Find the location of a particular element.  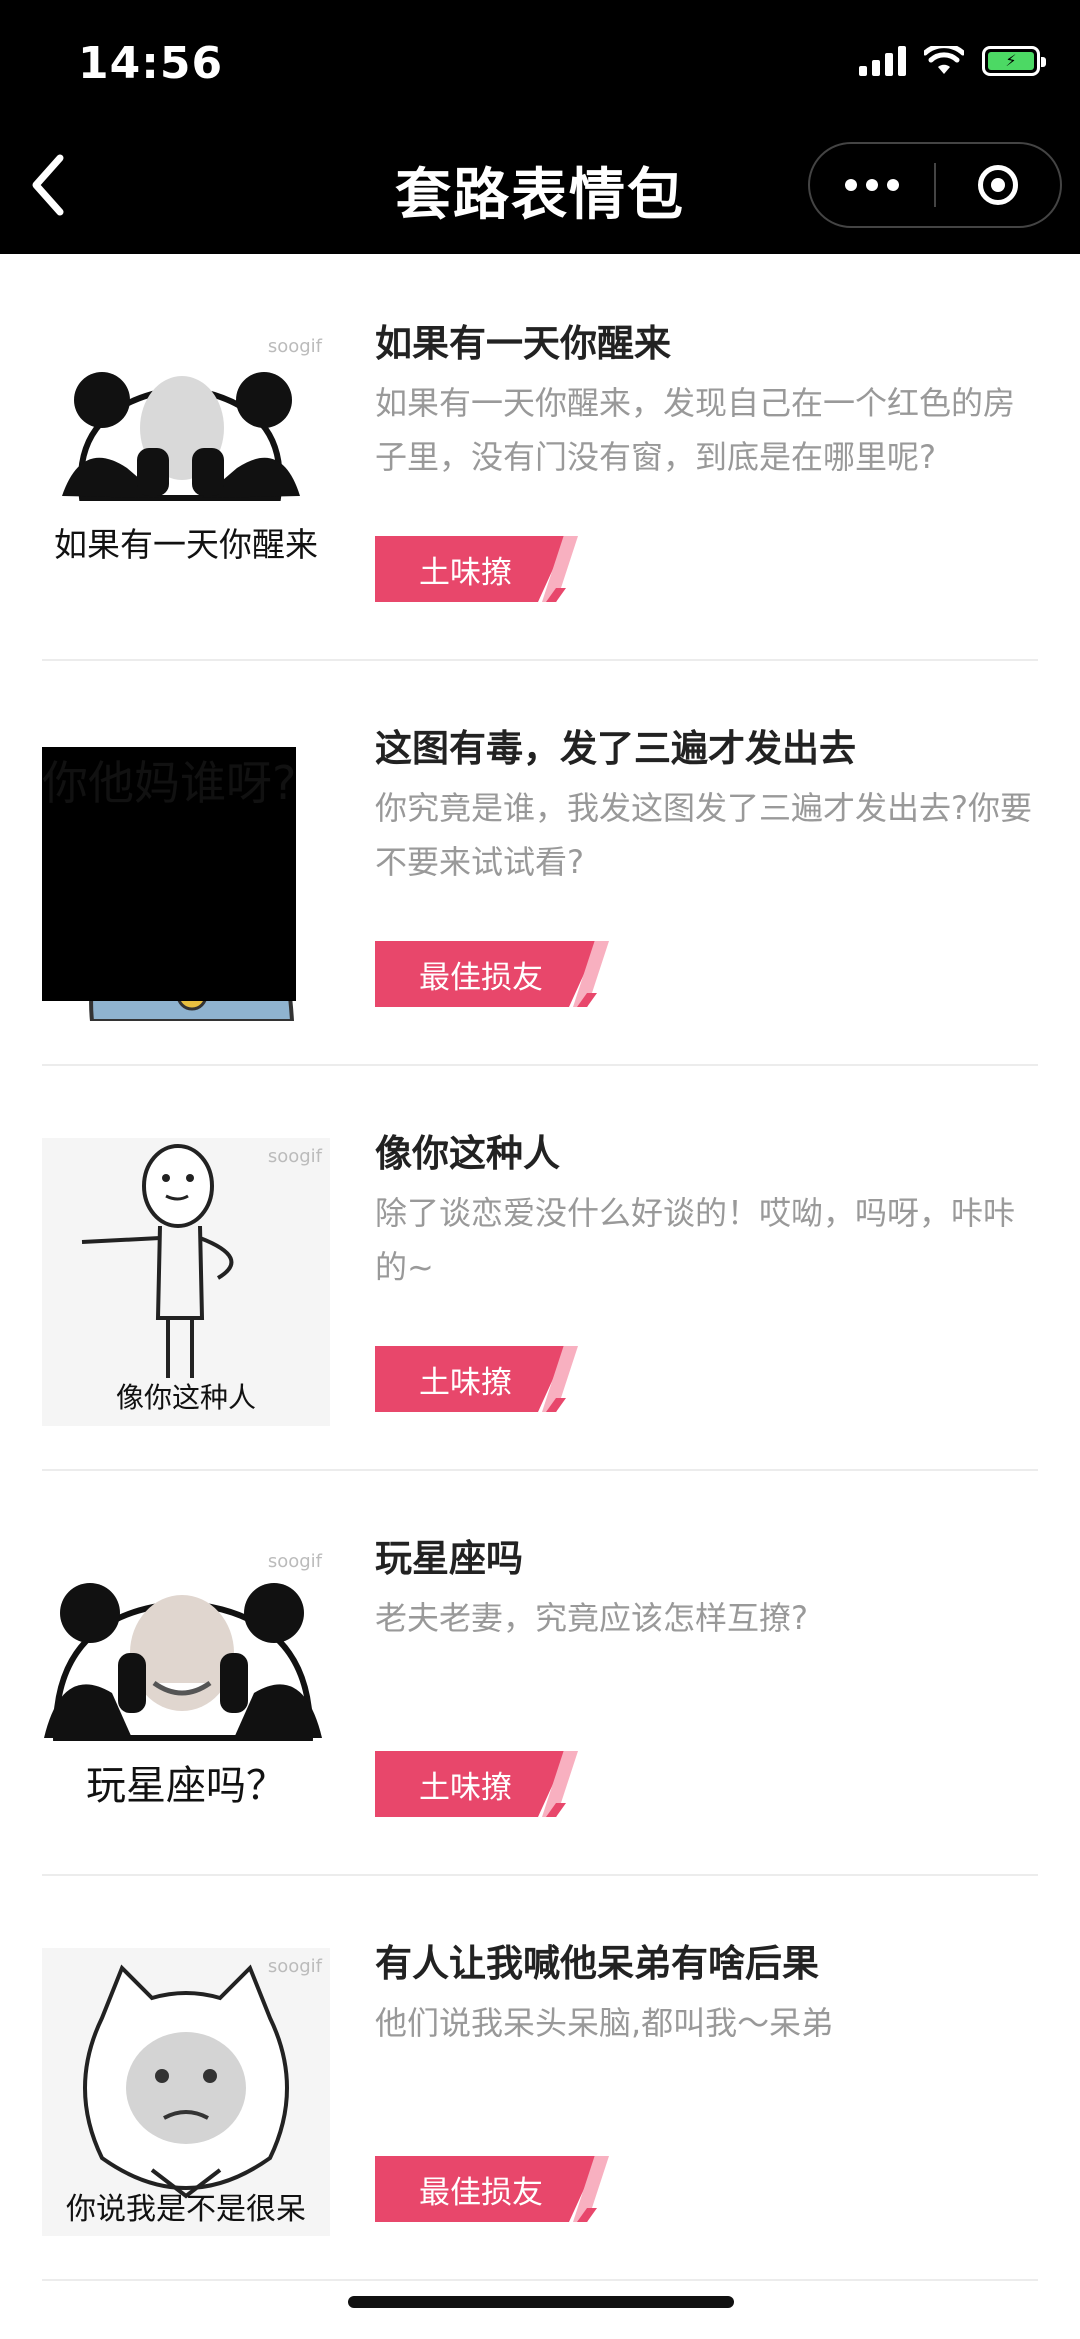

item-title: 如果有一天你醒来 is located at coordinates (523, 343).